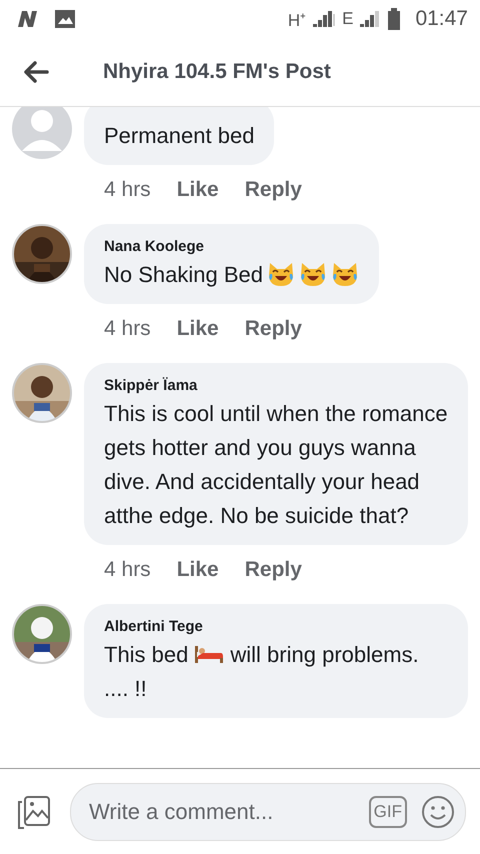  Describe the element at coordinates (441, 19) in the screenshot. I see `clock: 01:47` at that location.